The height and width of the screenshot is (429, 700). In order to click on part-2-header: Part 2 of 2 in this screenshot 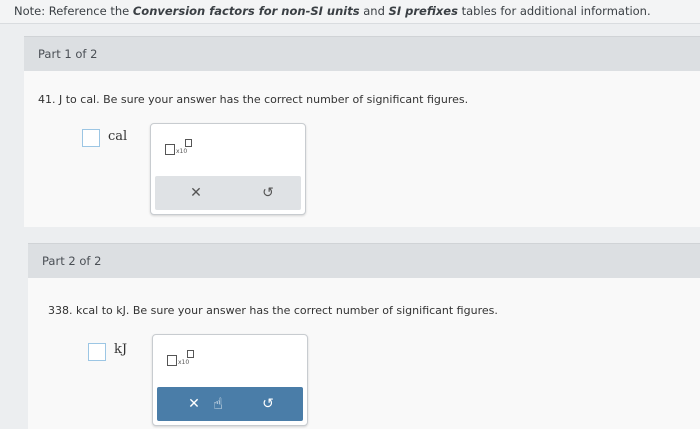, I will do `click(364, 261)`.